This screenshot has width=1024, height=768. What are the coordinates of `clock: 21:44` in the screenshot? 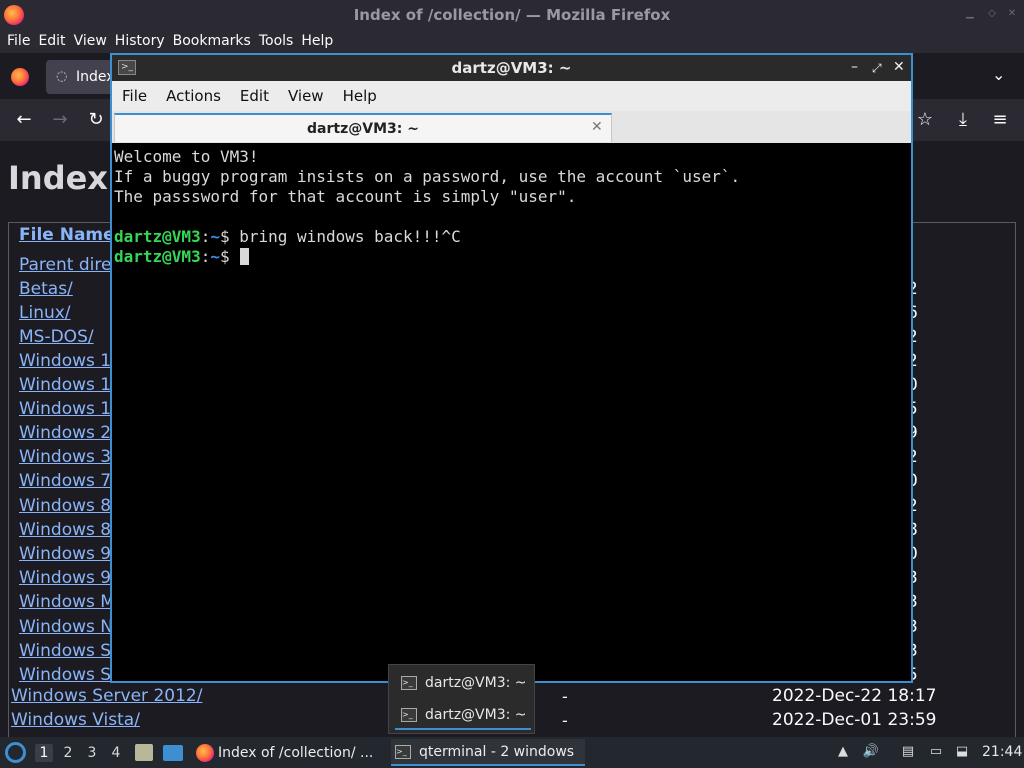 It's located at (1002, 752).